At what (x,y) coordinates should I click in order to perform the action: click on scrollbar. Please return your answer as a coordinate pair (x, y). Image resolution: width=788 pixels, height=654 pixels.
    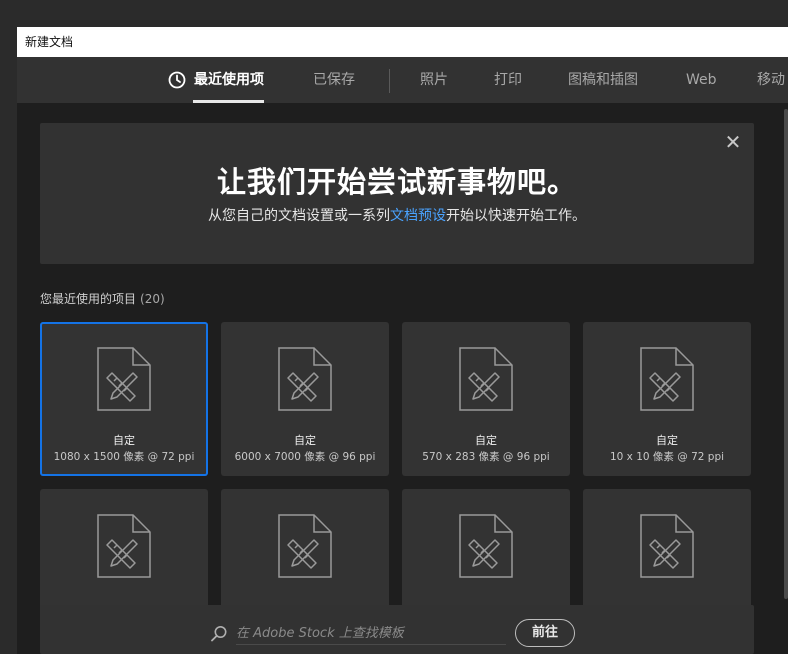
    Looking at the image, I should click on (786, 354).